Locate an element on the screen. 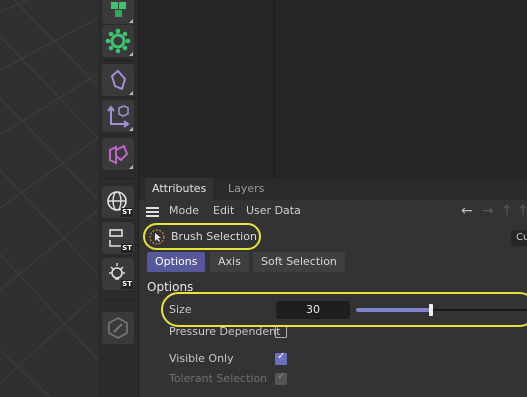 The image size is (527, 397). subtab-options: Options is located at coordinates (176, 262).